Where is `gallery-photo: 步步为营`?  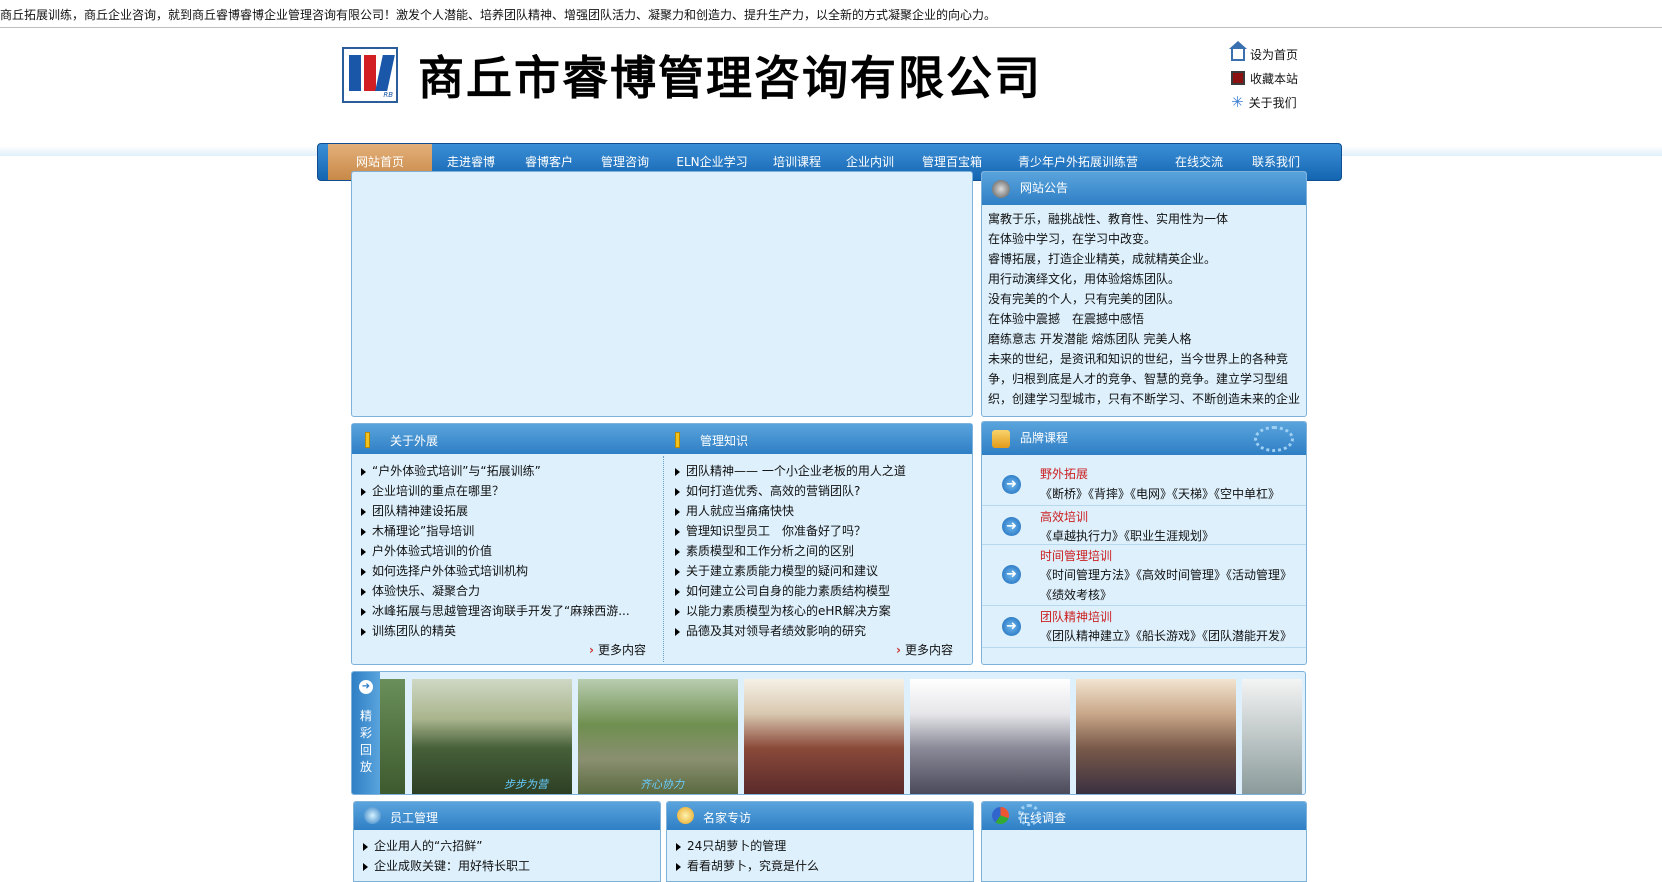
gallery-photo: 步步为营 is located at coordinates (492, 736).